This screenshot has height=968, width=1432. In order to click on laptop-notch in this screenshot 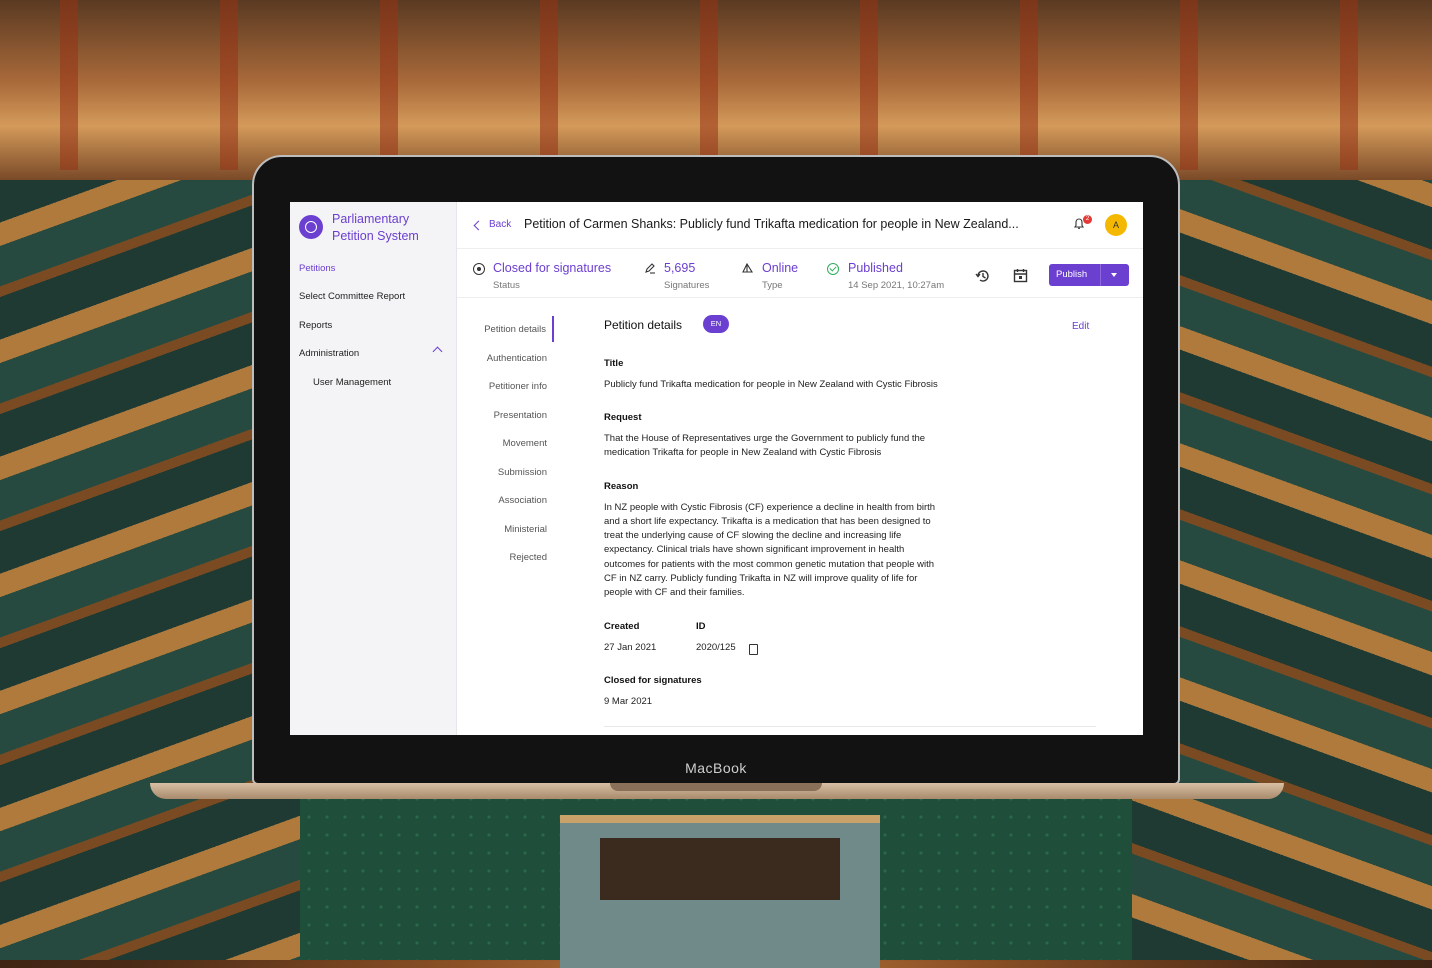, I will do `click(716, 787)`.